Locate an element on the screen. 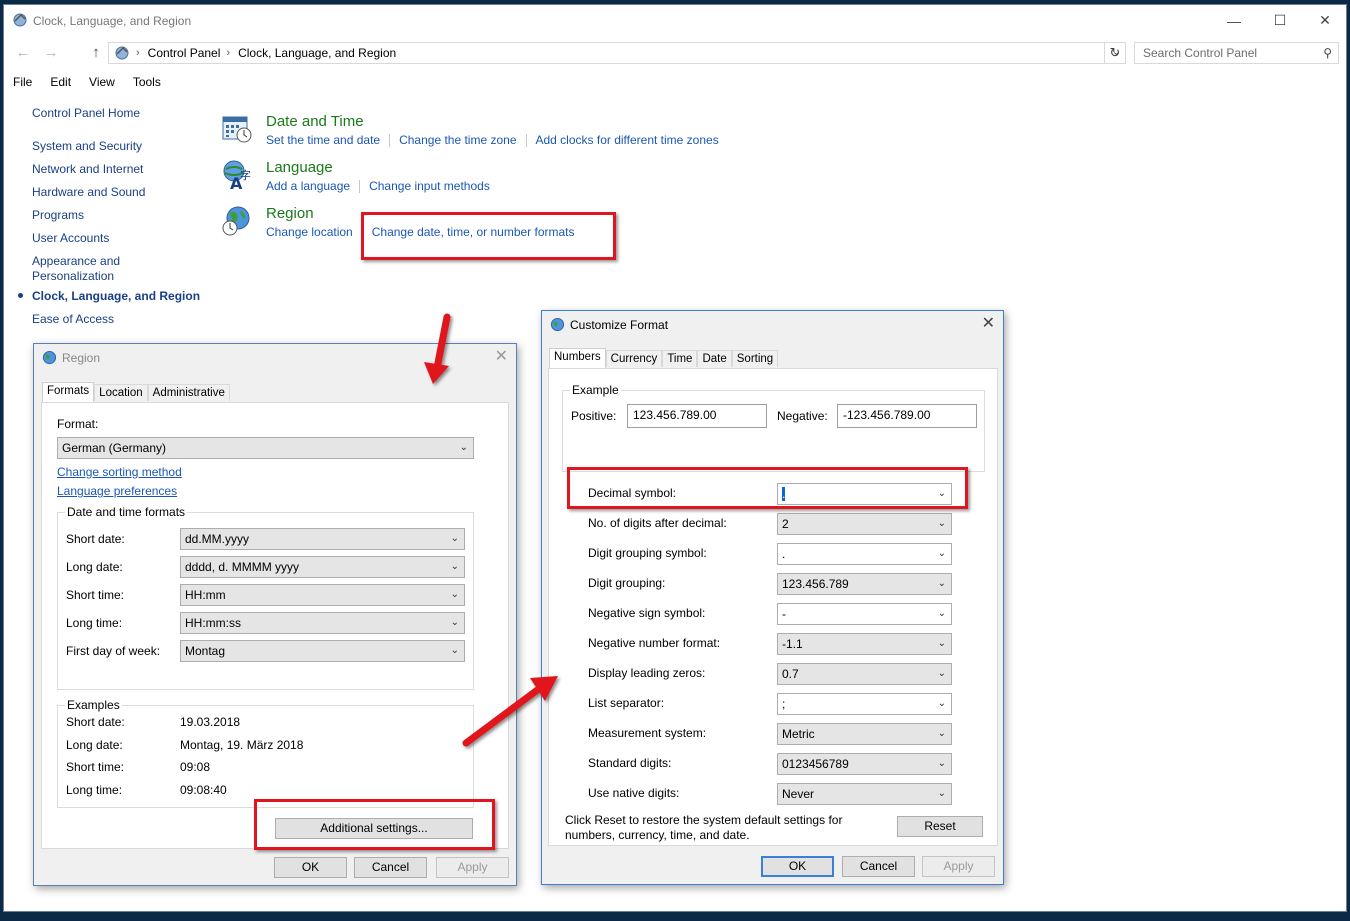 The image size is (1350, 921). date-time-formats-label: Date and time formats is located at coordinates (126, 512).